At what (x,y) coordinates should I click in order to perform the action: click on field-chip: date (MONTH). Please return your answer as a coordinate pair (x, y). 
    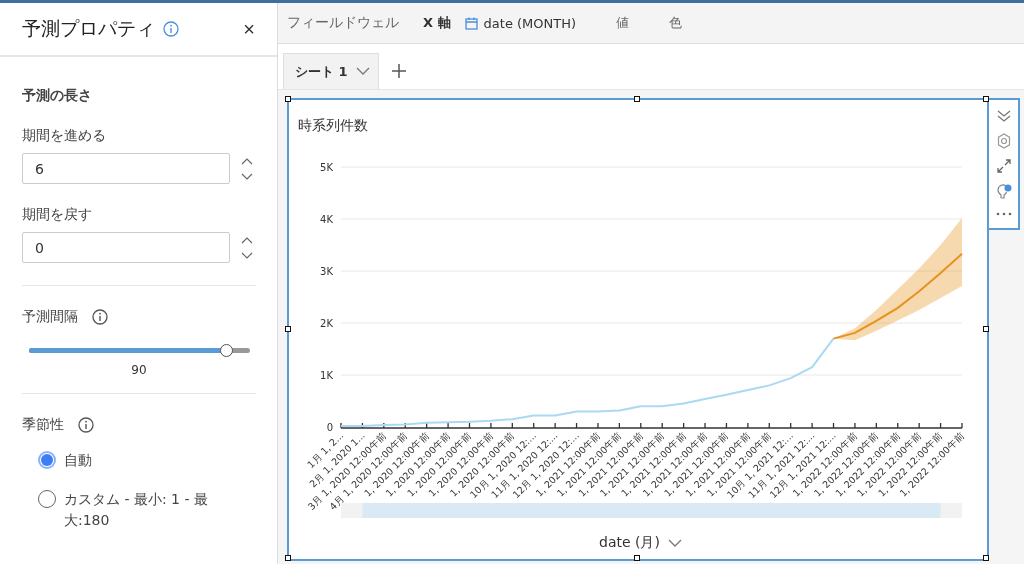
    Looking at the image, I should click on (530, 23).